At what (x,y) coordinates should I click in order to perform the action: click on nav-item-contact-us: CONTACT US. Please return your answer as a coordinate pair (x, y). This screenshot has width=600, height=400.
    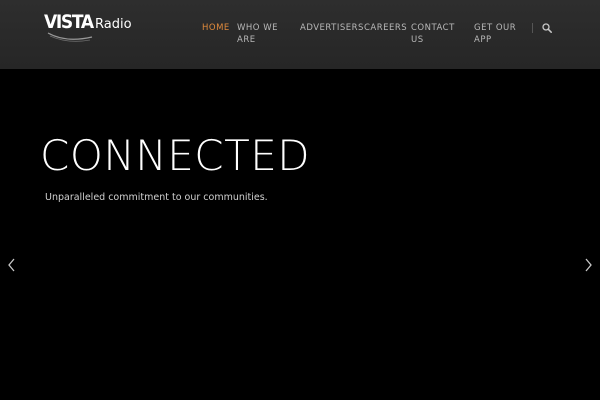
    Looking at the image, I should click on (433, 34).